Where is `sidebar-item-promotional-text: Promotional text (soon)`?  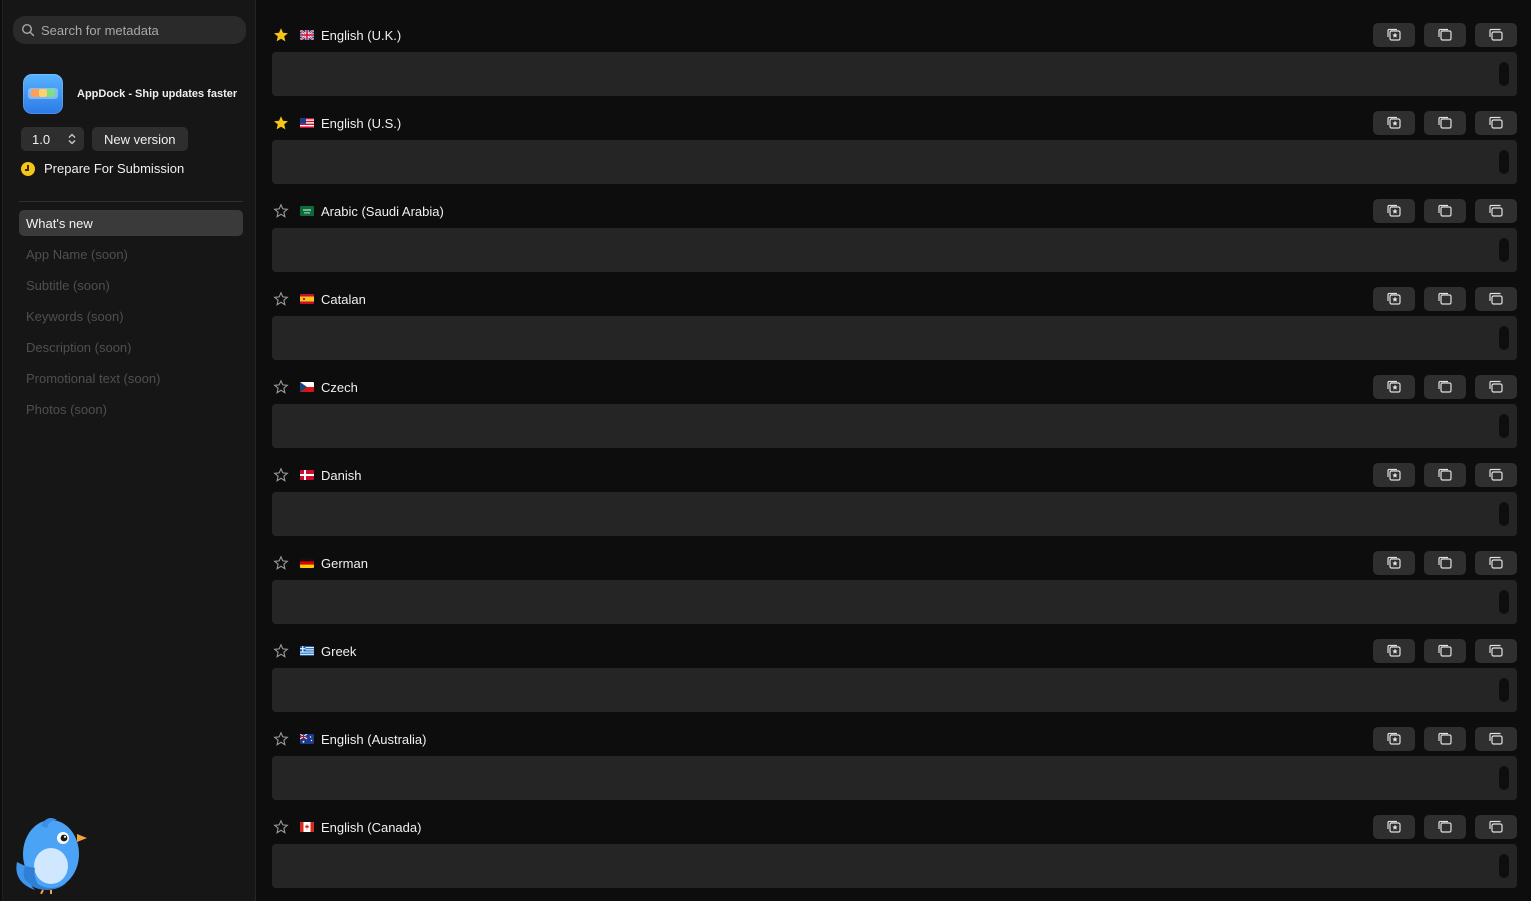 sidebar-item-promotional-text: Promotional text (soon) is located at coordinates (93, 378).